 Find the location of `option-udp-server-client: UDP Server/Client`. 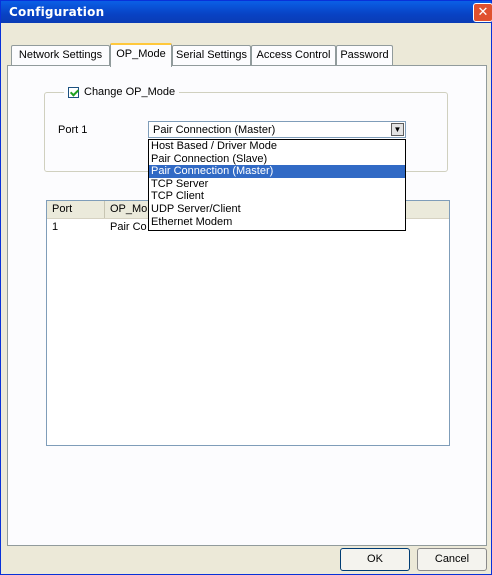

option-udp-server-client: UDP Server/Client is located at coordinates (277, 209).